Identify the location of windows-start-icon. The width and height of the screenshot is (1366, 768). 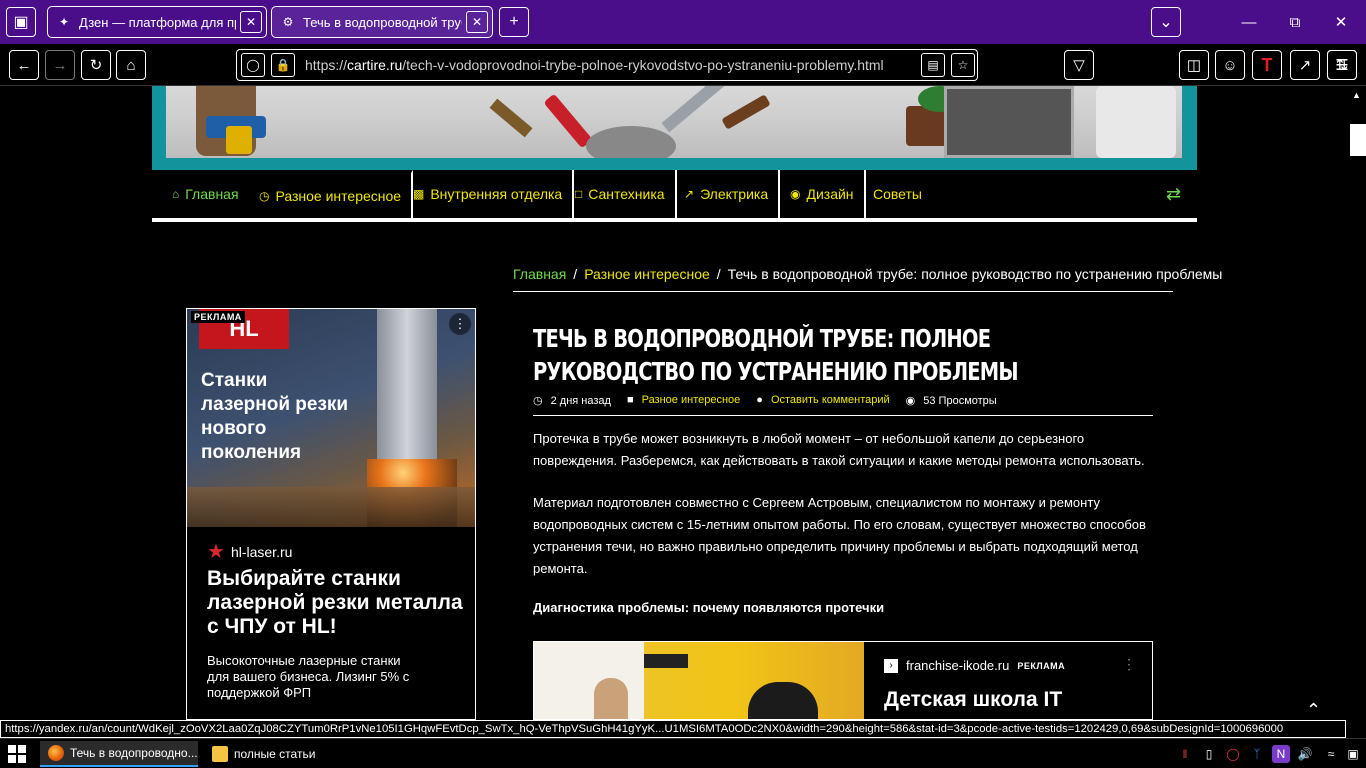
(17, 754).